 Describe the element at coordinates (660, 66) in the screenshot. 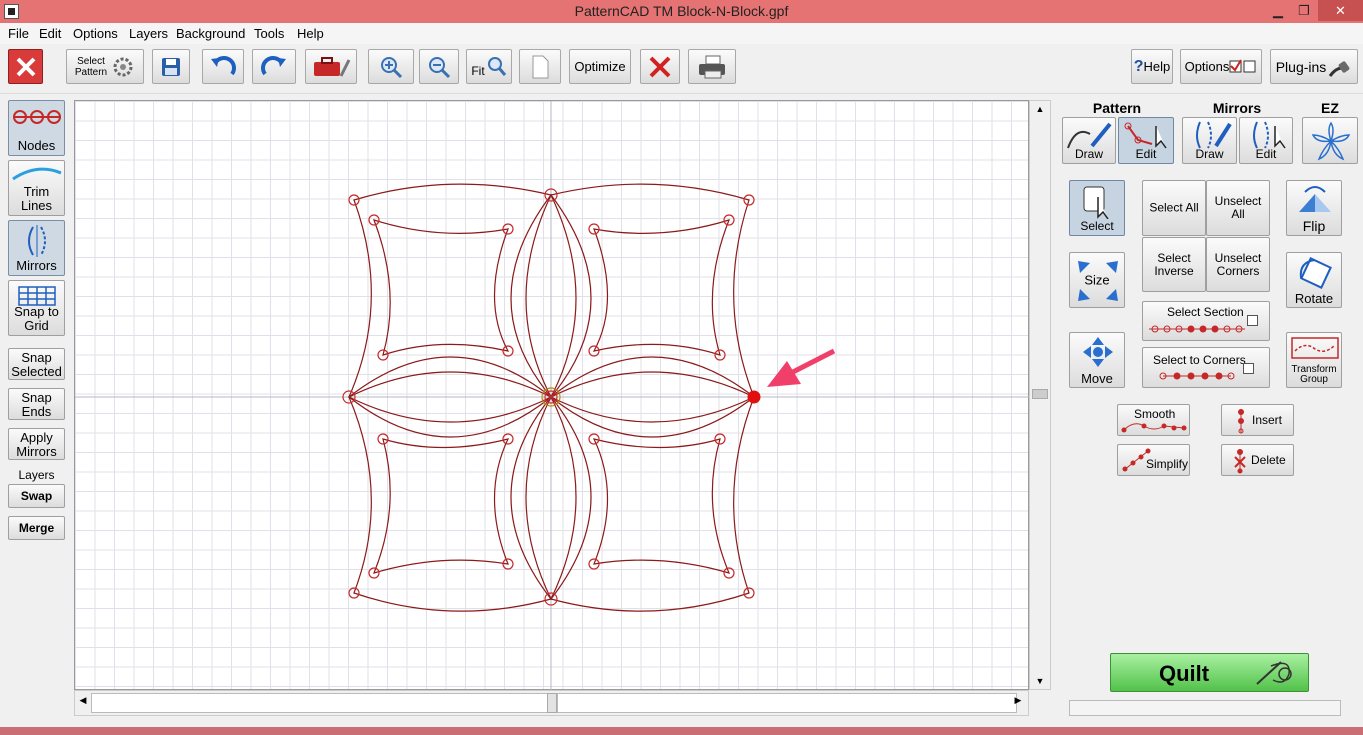

I see `delete-pattern-button` at that location.